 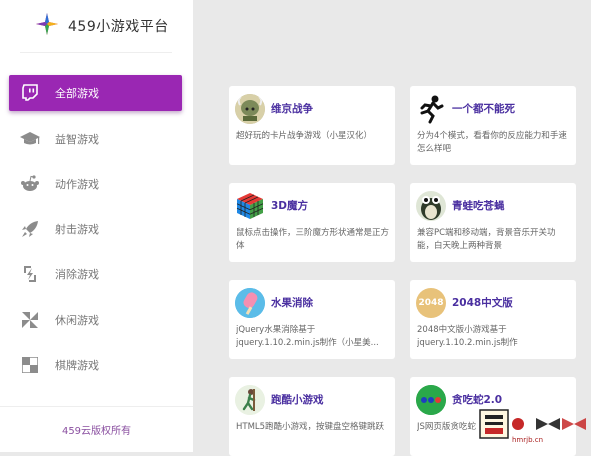 I want to click on game-card: 跑酷小游戏 HTML5跑酷小游戏，按键盘空格键跳跃, so click(x=312, y=416).